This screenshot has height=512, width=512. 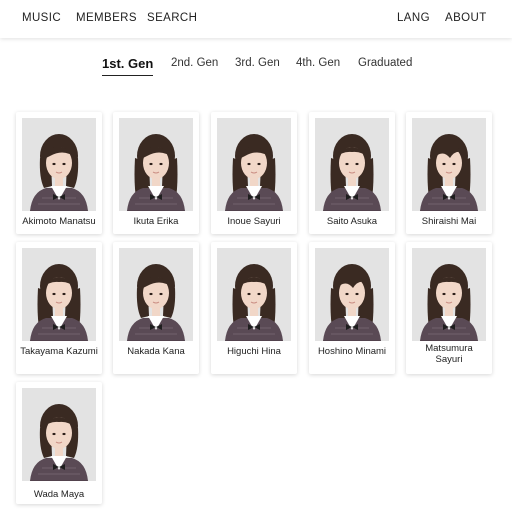 What do you see at coordinates (449, 354) in the screenshot?
I see `member-name: Matsumura Sayuri` at bounding box center [449, 354].